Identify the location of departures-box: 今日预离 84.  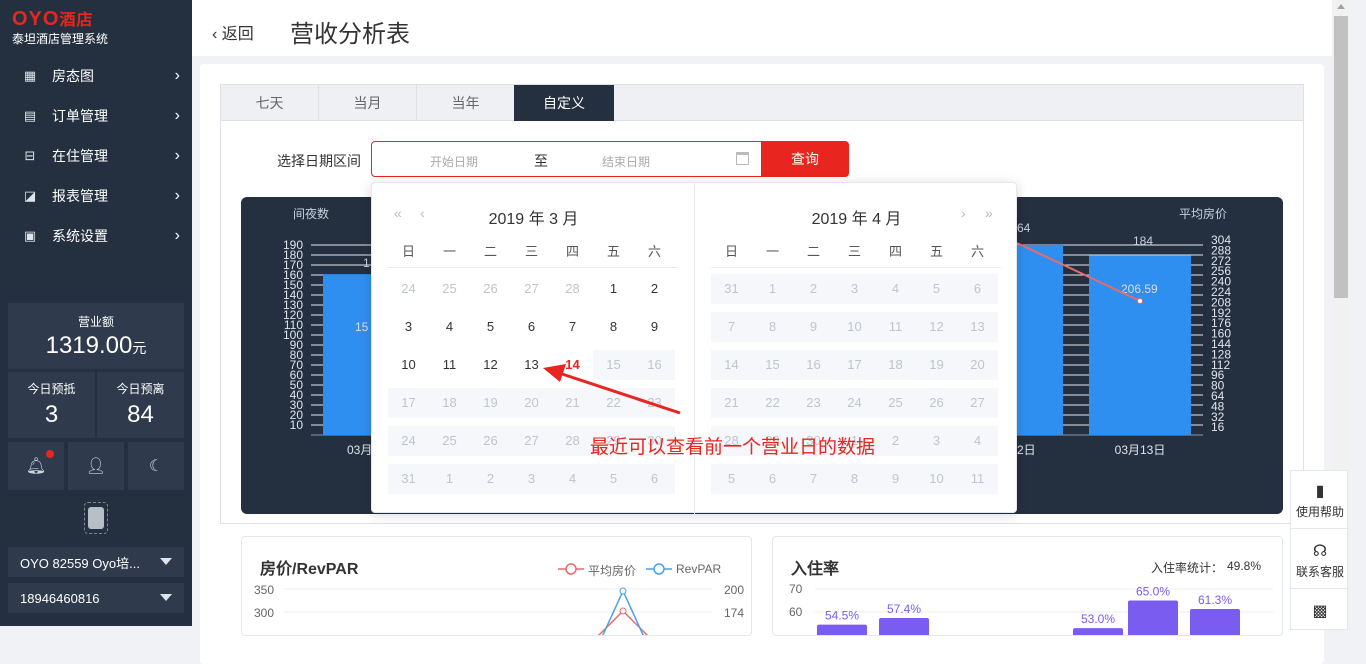
(140, 405).